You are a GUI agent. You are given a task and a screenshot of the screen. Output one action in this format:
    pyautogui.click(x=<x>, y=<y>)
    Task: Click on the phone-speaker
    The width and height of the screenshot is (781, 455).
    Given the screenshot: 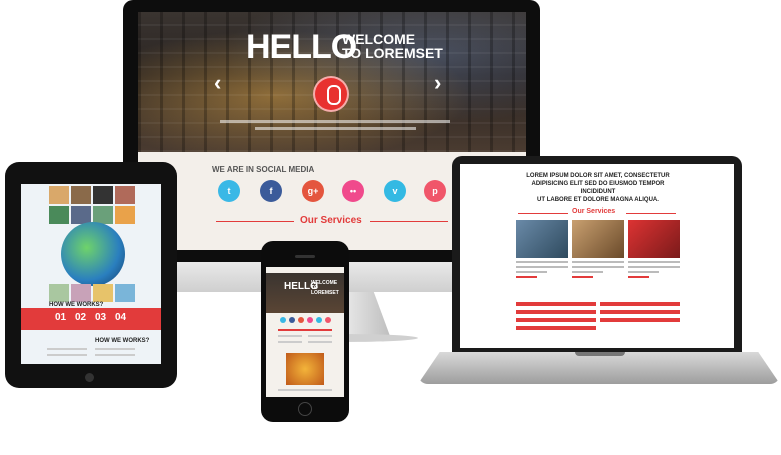 What is the action you would take?
    pyautogui.click(x=305, y=256)
    